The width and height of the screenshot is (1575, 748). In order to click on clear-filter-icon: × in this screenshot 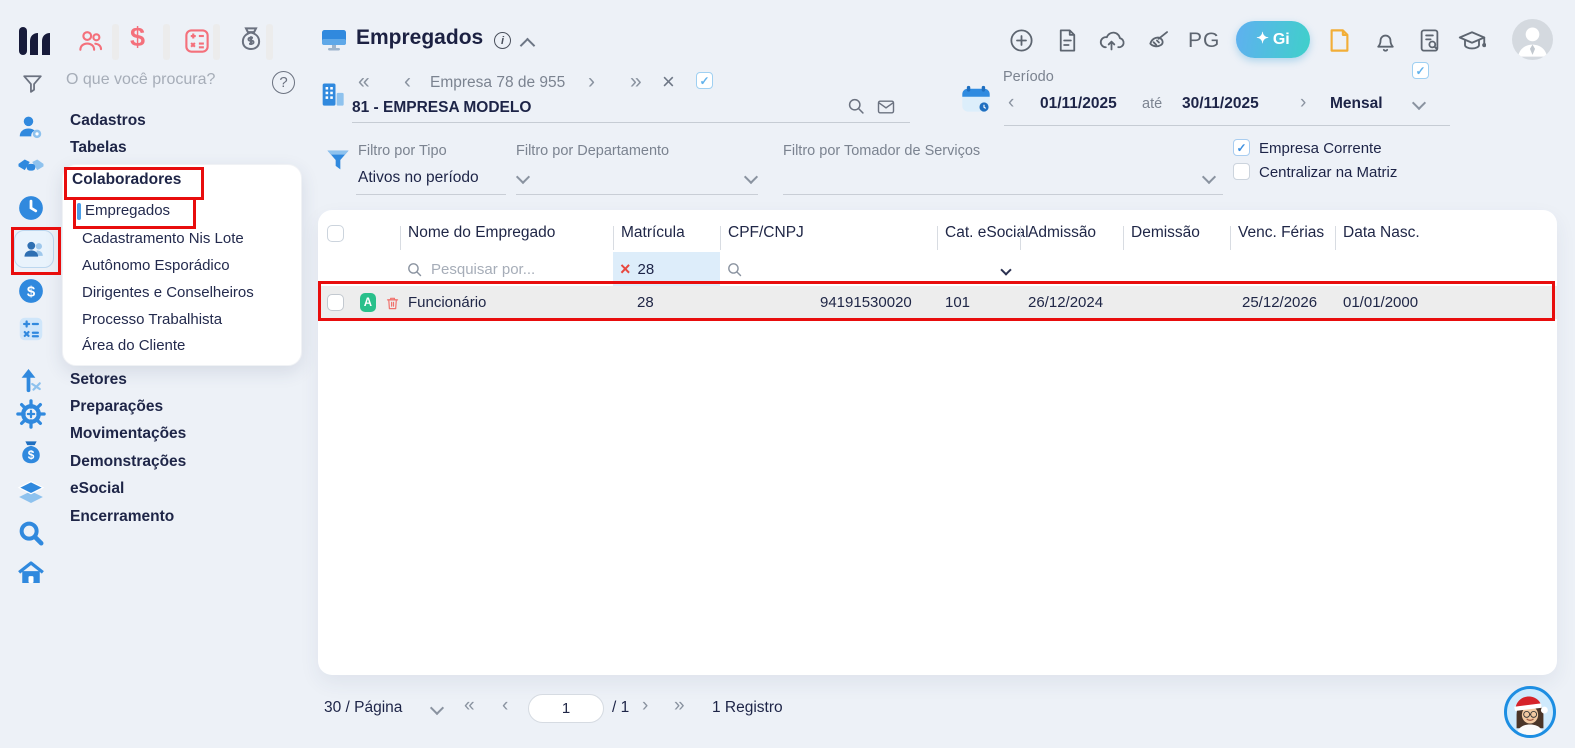, I will do `click(625, 269)`.